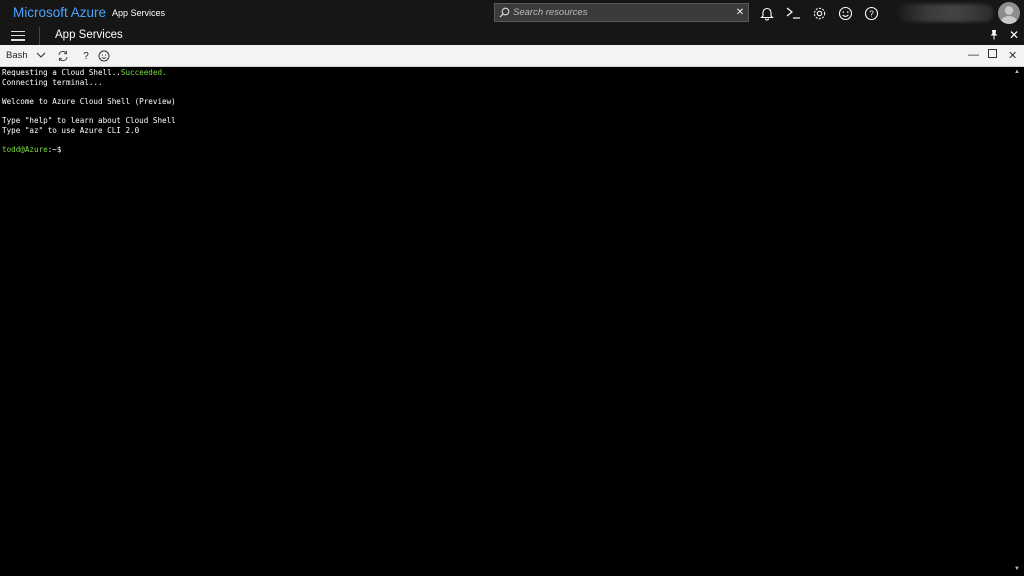  Describe the element at coordinates (1012, 55) in the screenshot. I see `close-shell-icon: ✕` at that location.